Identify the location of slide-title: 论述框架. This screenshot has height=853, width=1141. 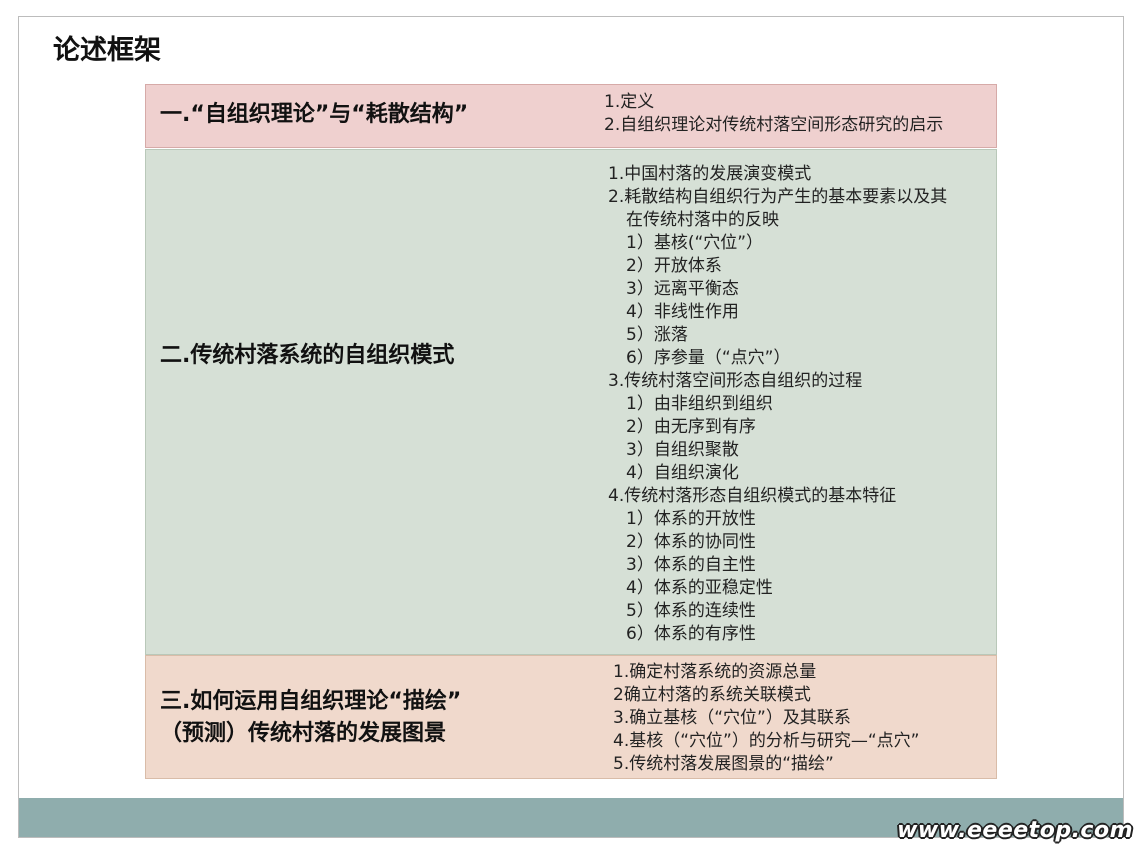
(107, 50).